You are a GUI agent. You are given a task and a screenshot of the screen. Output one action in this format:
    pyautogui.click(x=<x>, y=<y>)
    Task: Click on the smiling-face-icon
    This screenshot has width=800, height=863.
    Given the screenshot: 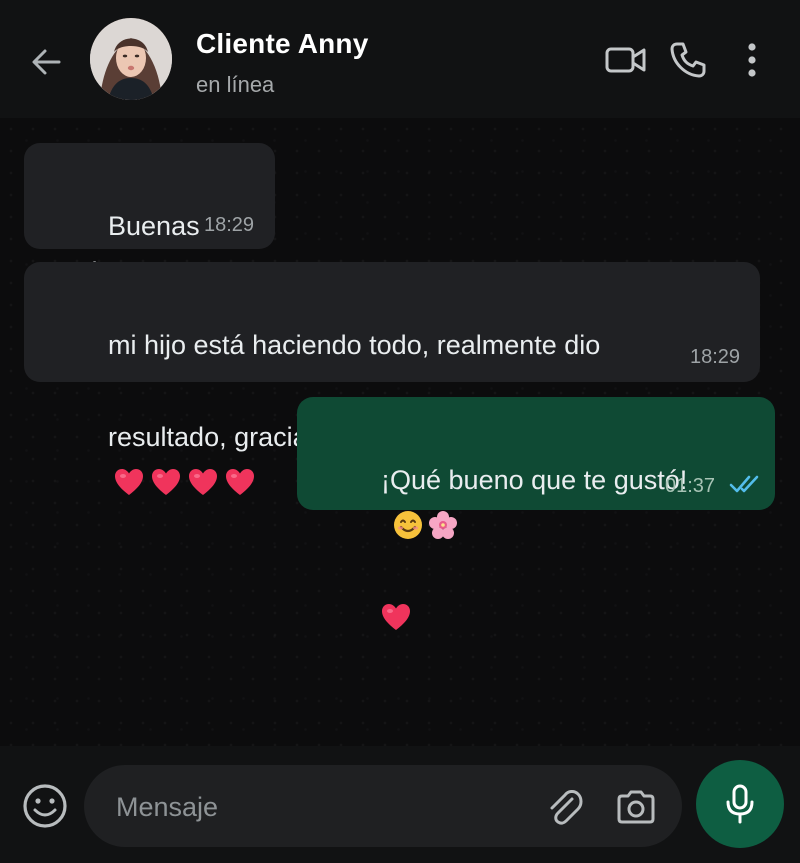 What is the action you would take?
    pyautogui.click(x=408, y=525)
    